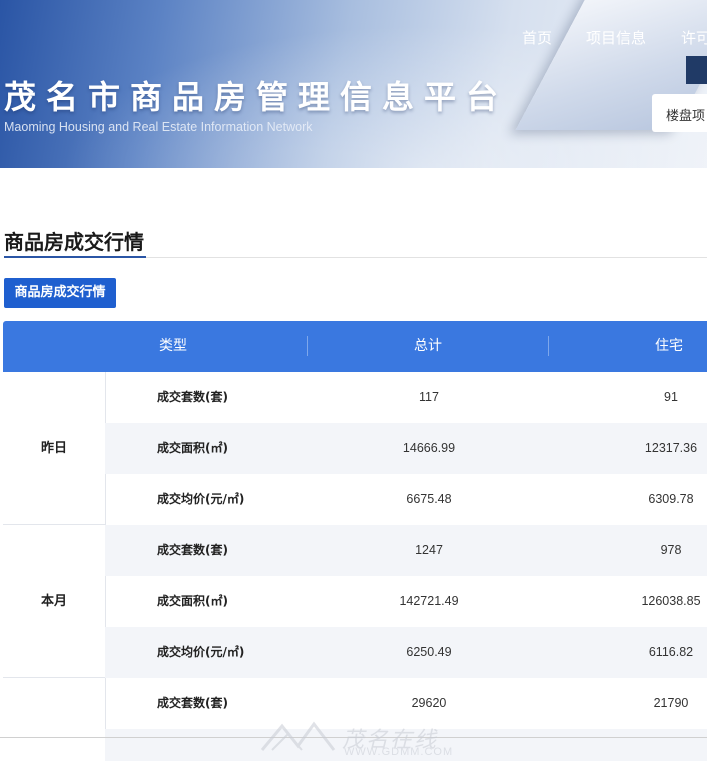  Describe the element at coordinates (671, 652) in the screenshot. I see `row-residential: 6116.82` at that location.